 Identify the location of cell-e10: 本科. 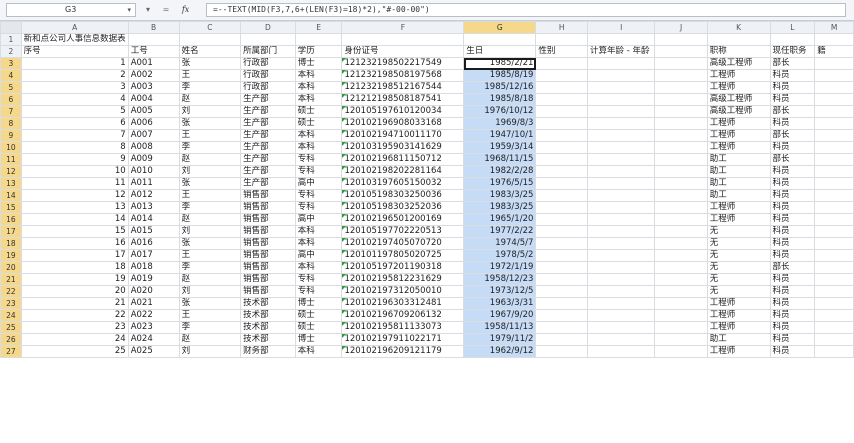
(318, 147).